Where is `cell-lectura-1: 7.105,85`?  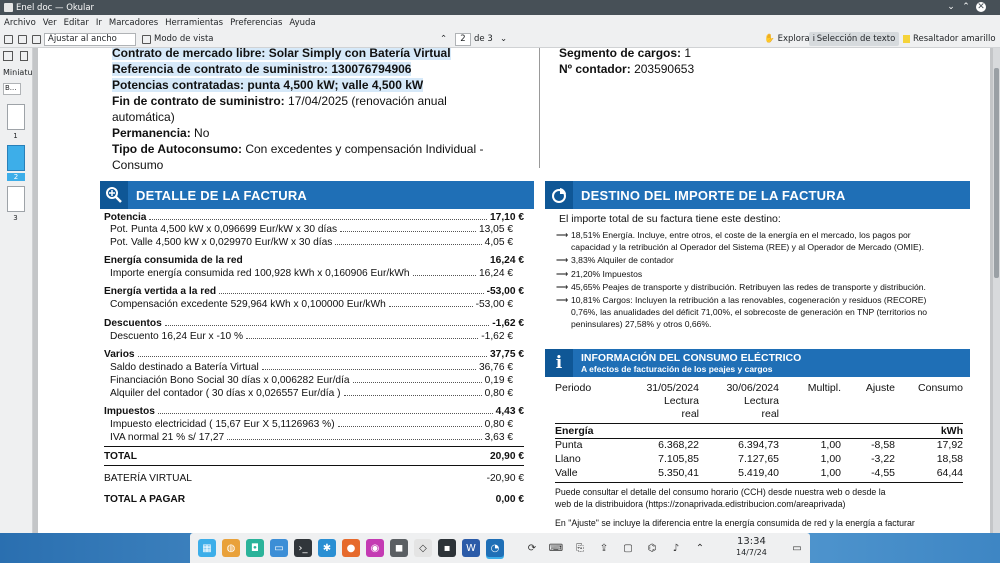 cell-lectura-1: 7.105,85 is located at coordinates (678, 459).